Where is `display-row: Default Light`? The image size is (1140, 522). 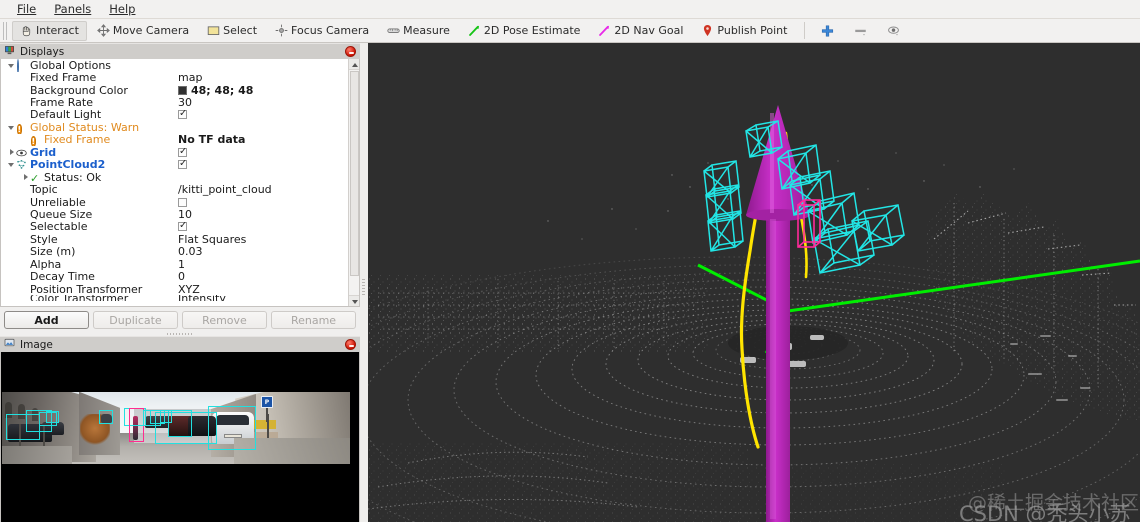
display-row: Default Light is located at coordinates (174, 115).